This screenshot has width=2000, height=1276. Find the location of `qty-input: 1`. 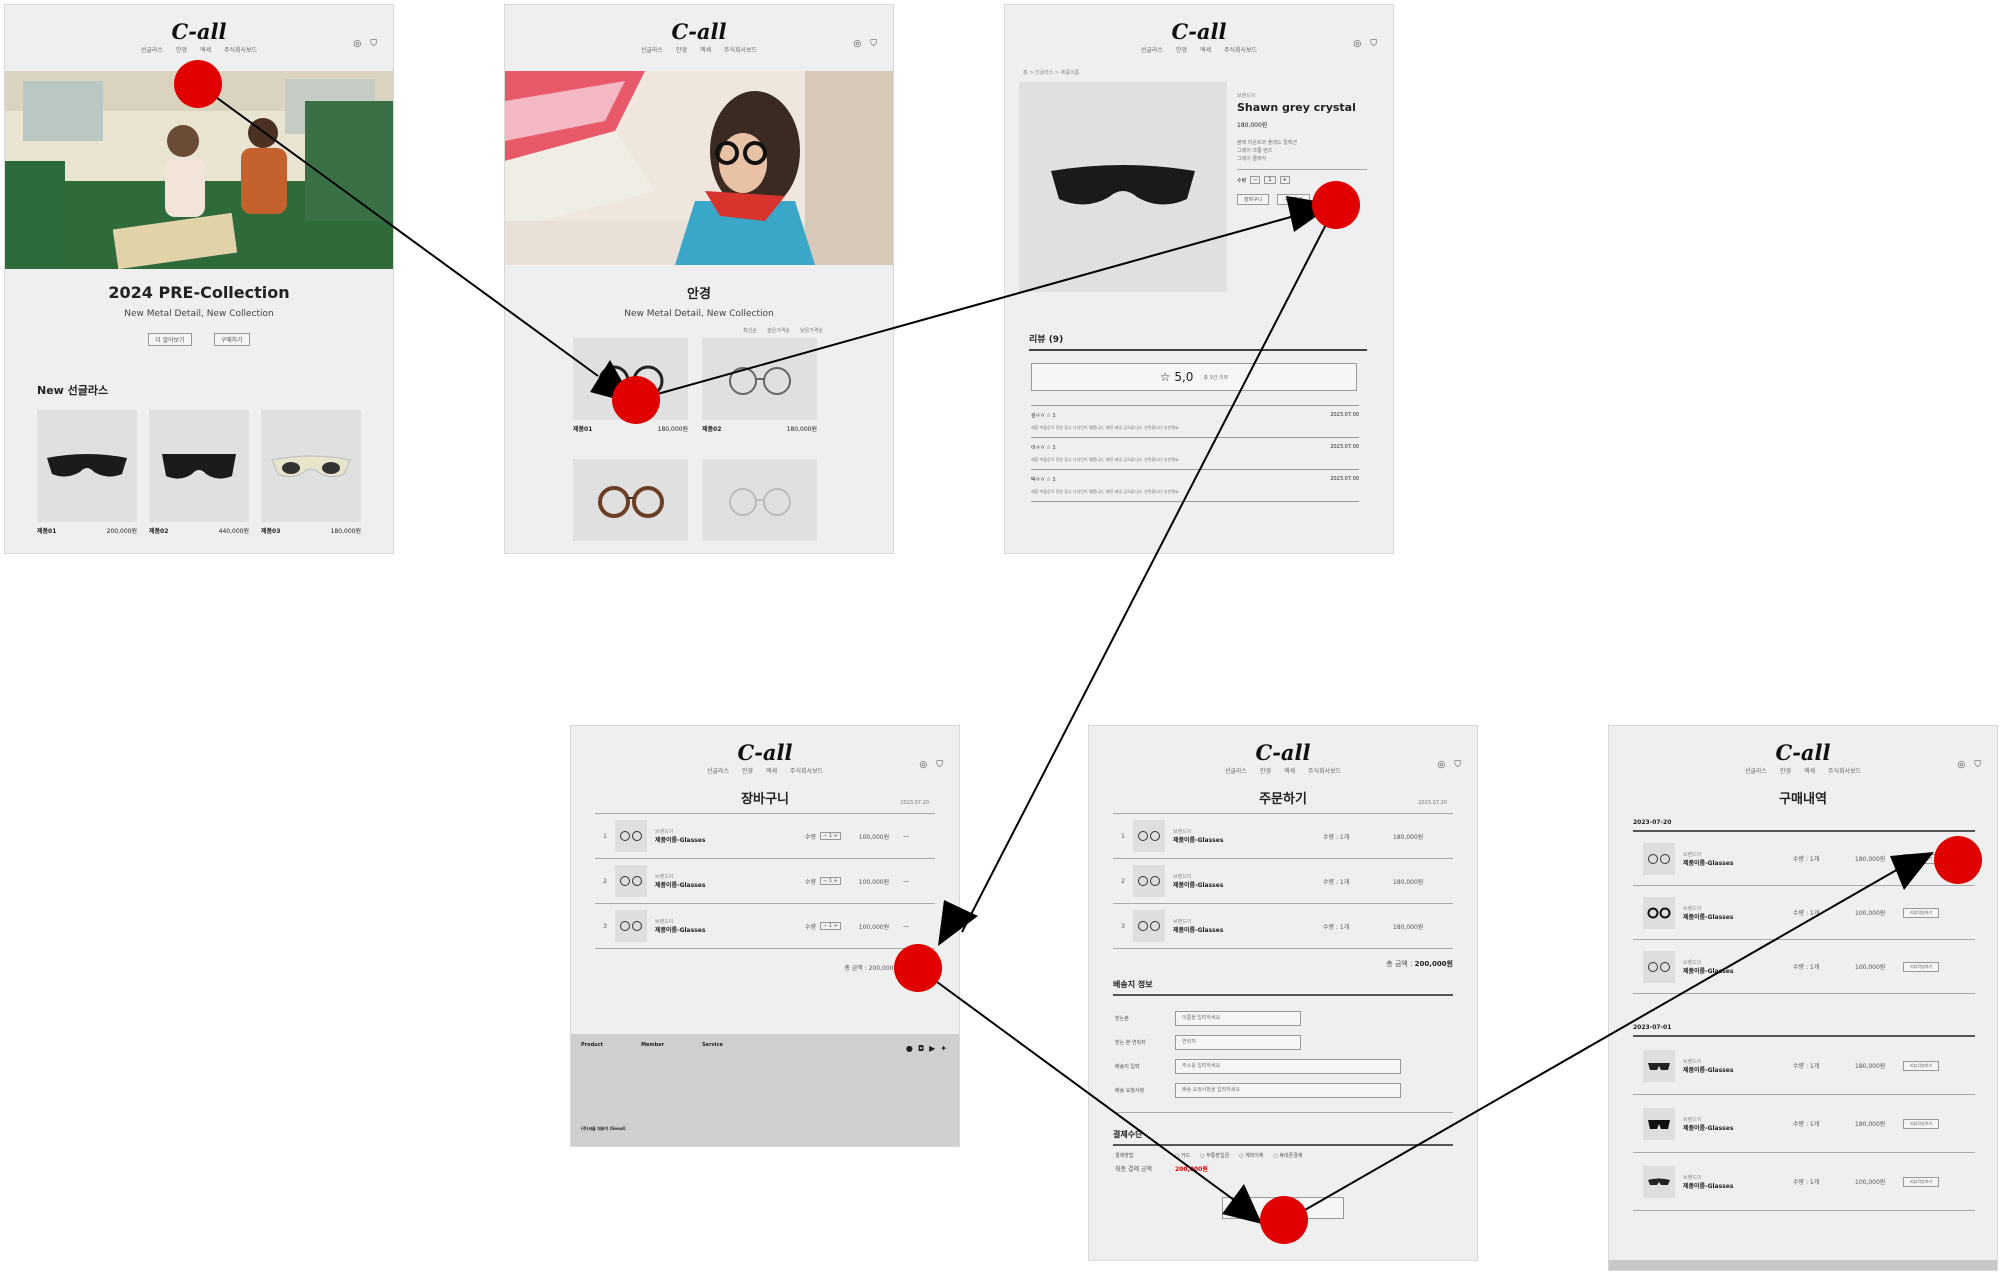

qty-input: 1 is located at coordinates (1270, 180).